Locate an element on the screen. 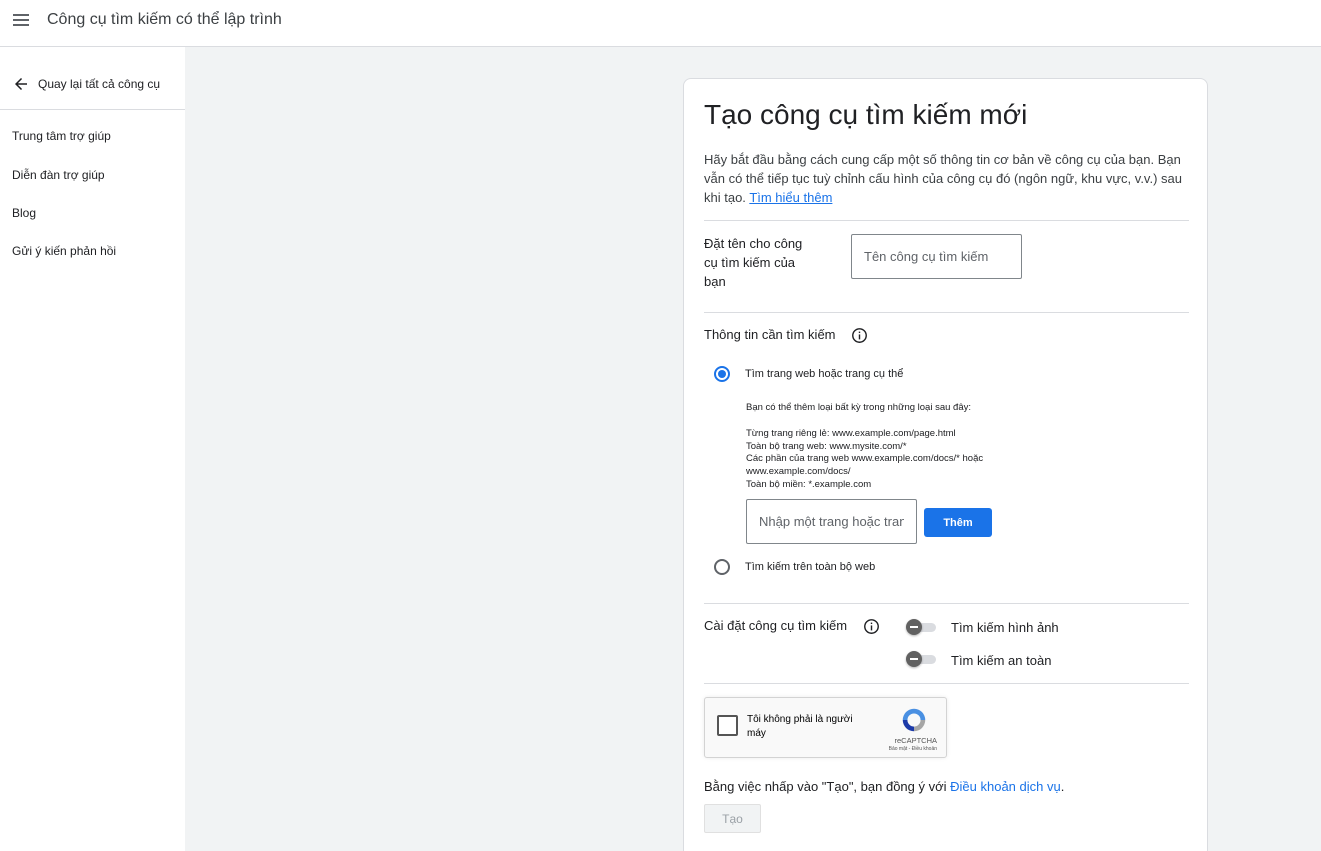 The width and height of the screenshot is (1321, 851). back-link-label: Quay lại tất cả công cụ is located at coordinates (99, 84).